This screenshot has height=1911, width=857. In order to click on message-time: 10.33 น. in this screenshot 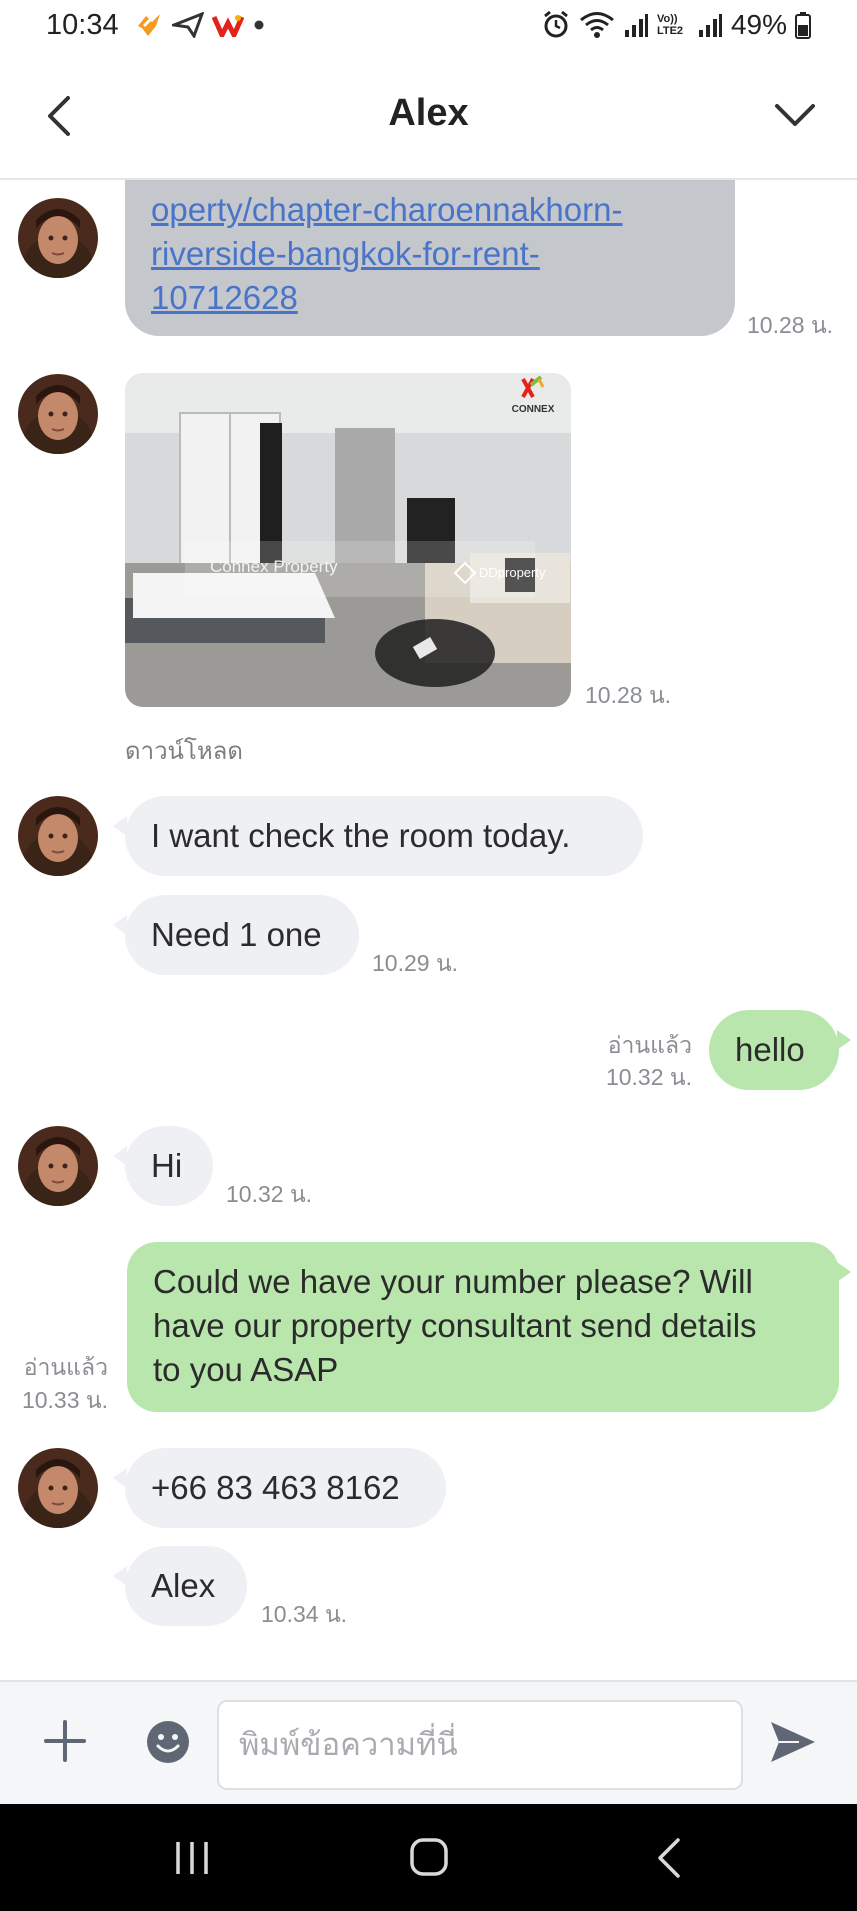, I will do `click(64, 1400)`.